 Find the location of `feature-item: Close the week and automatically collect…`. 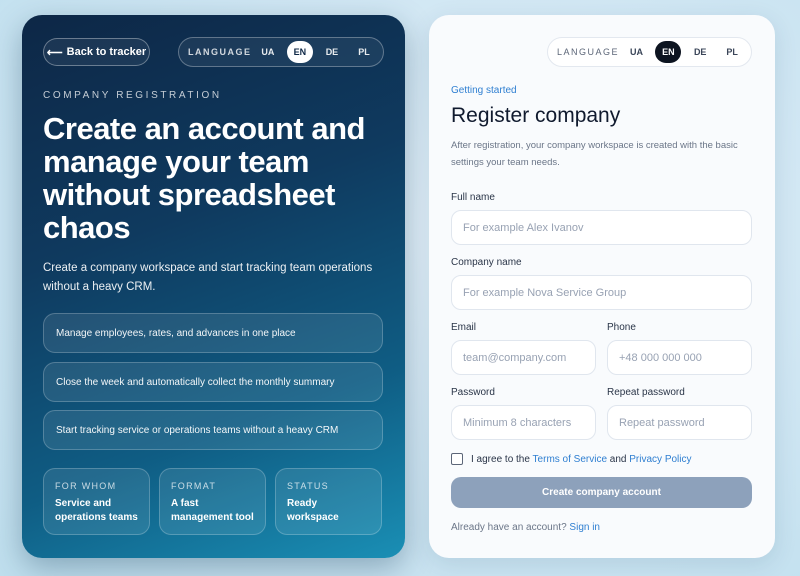

feature-item: Close the week and automatically collect… is located at coordinates (213, 382).